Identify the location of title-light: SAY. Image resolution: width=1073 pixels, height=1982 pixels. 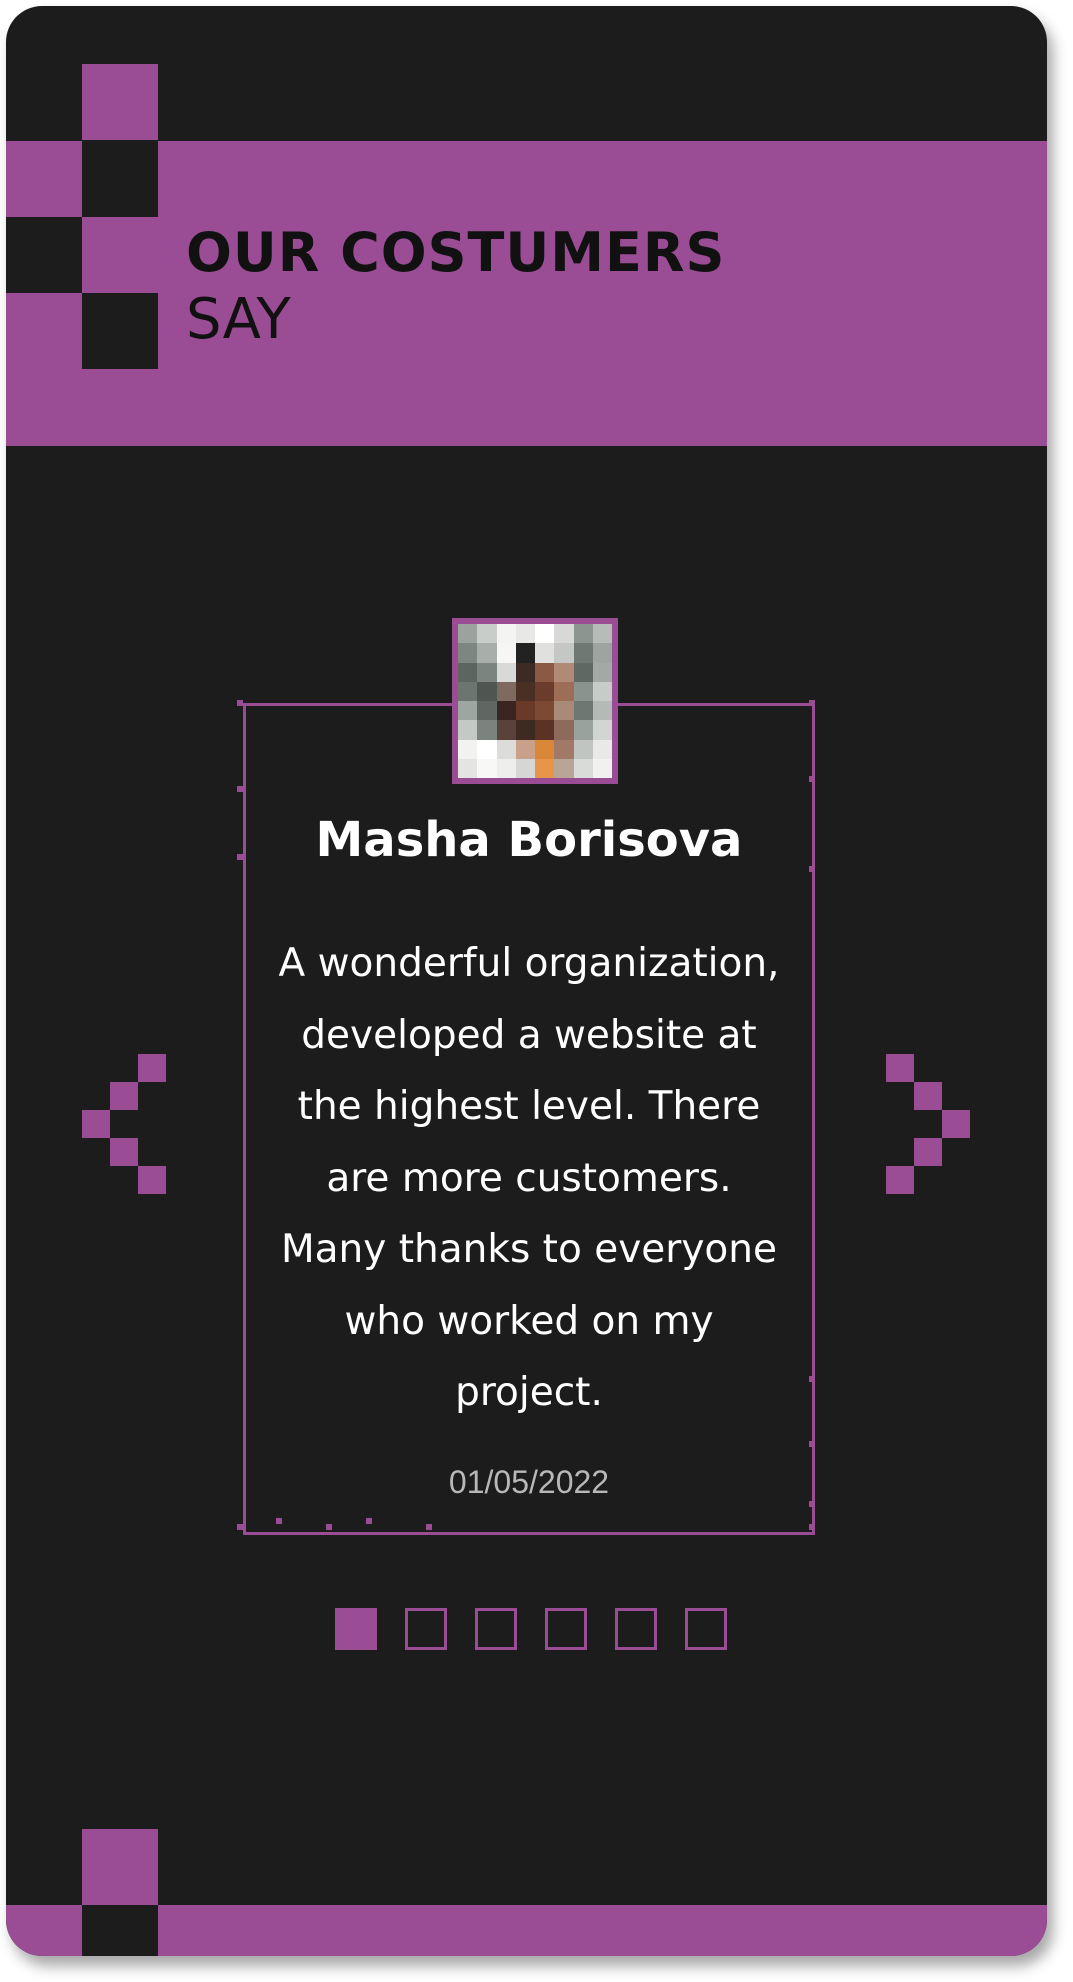
(238, 319).